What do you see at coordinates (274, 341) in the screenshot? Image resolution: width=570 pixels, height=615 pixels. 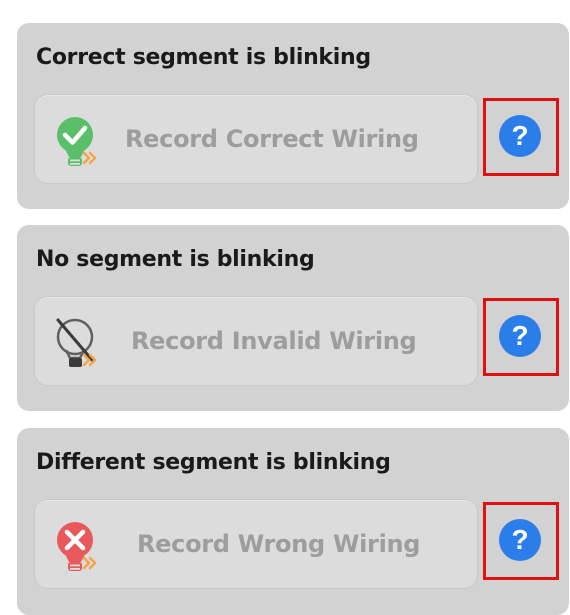 I see `button-label: Record Invalid Wiring` at bounding box center [274, 341].